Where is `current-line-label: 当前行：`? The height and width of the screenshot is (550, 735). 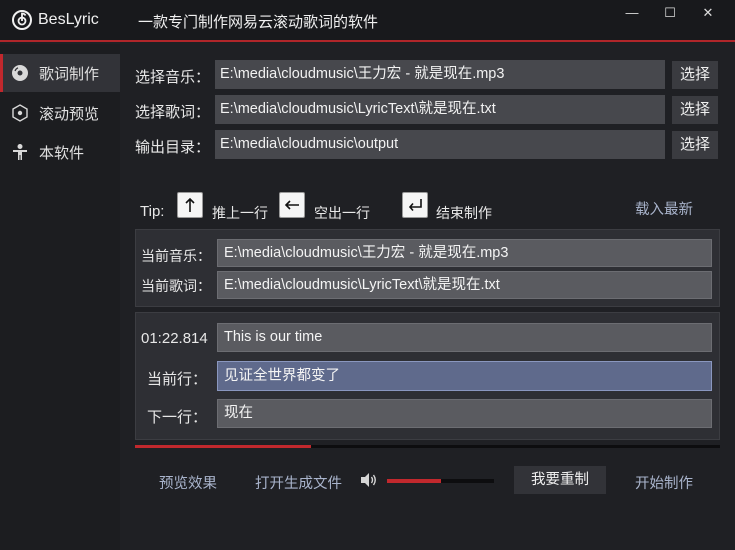
current-line-label: 当前行： is located at coordinates (177, 379).